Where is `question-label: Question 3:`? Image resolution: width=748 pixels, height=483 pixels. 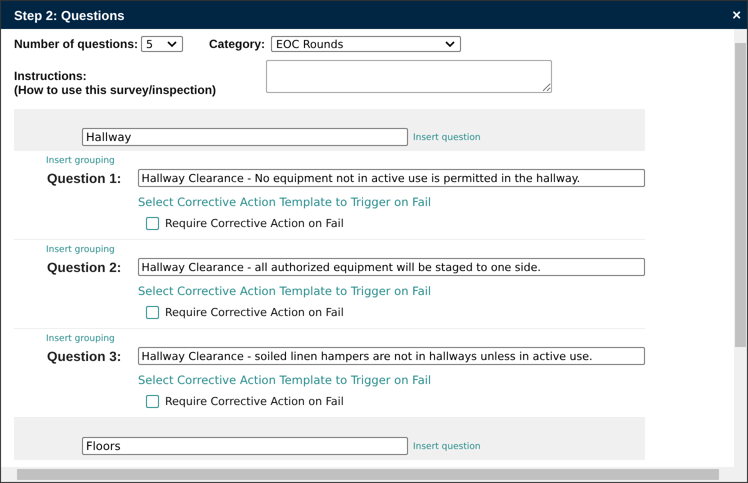
question-label: Question 3: is located at coordinates (84, 356).